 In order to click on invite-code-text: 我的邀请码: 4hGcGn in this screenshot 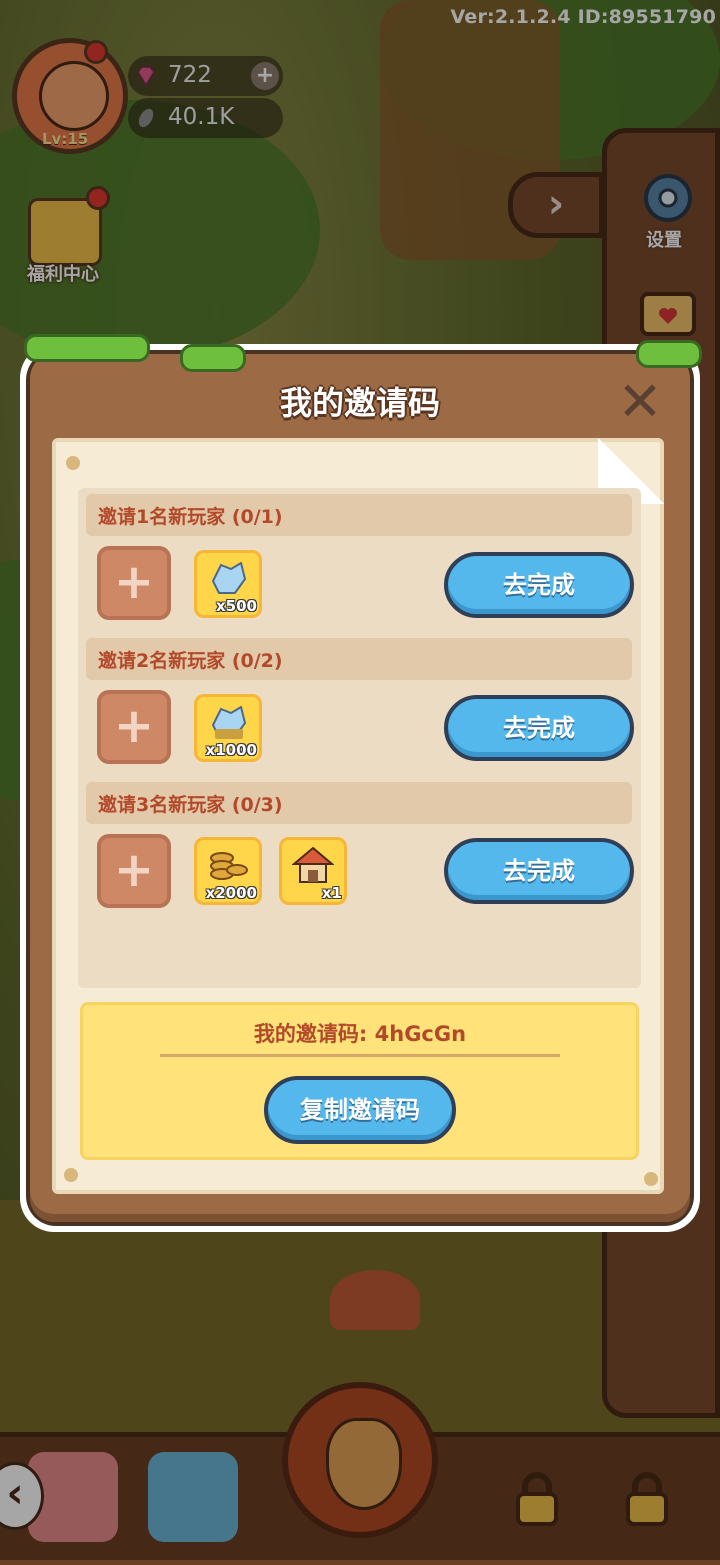, I will do `click(360, 1034)`.